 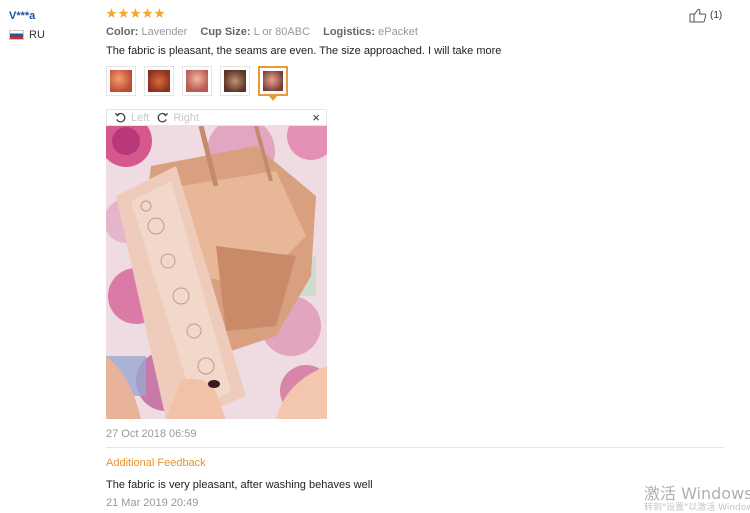 I want to click on rotate-left-button: Left, so click(x=131, y=117).